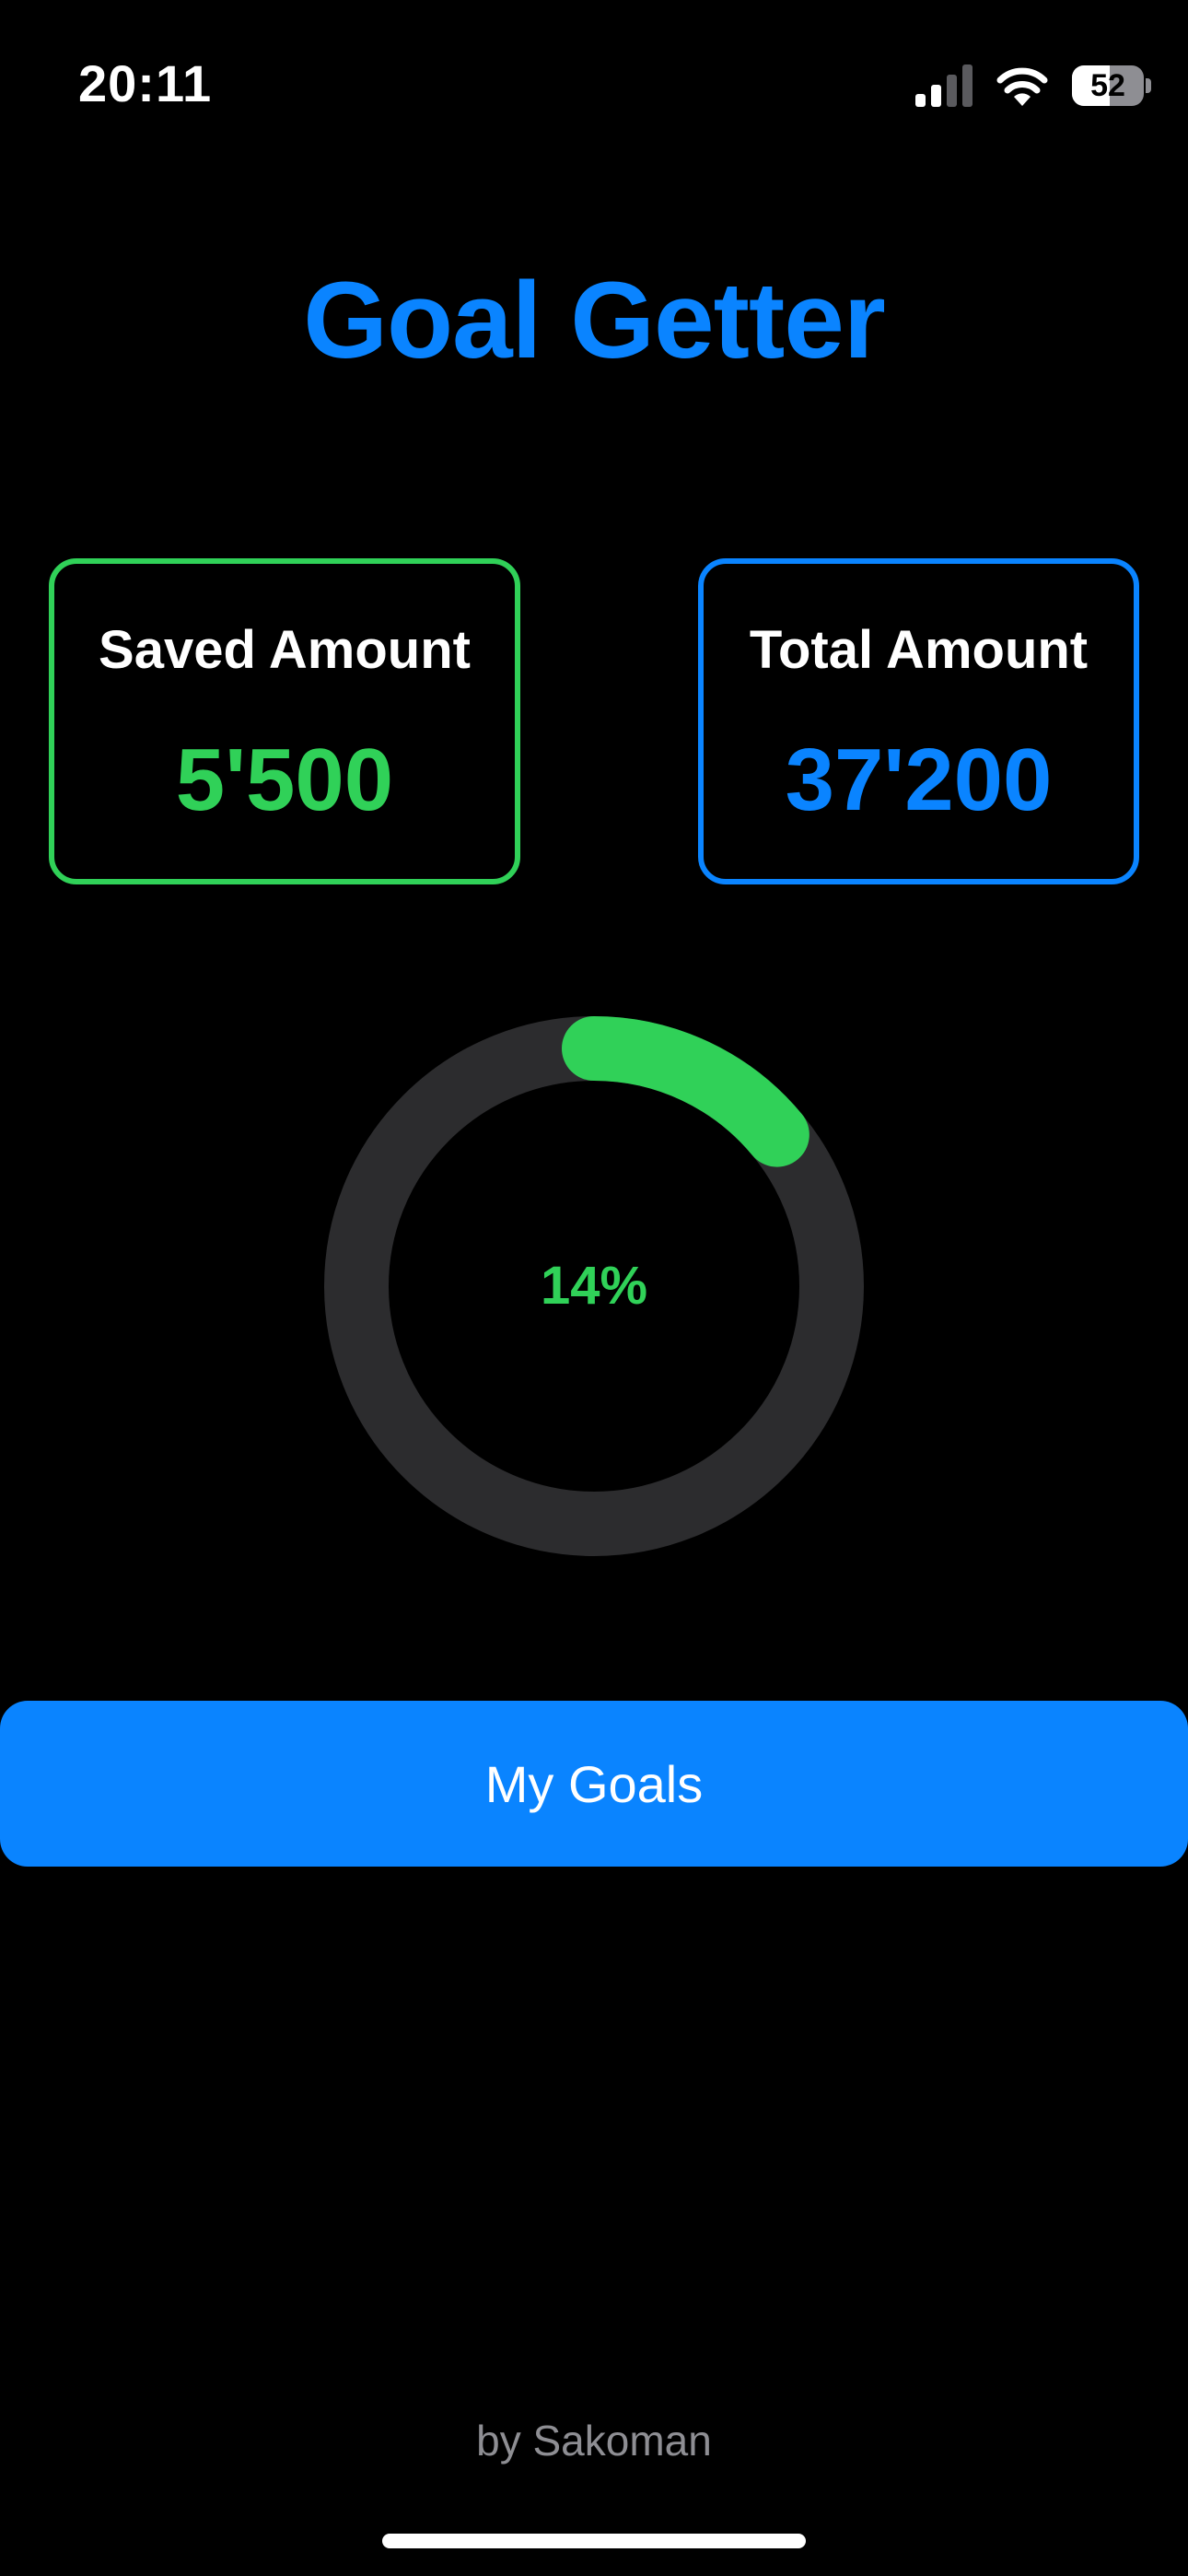 The width and height of the screenshot is (1188, 2576). I want to click on total-amount-value: 37'200, so click(919, 780).